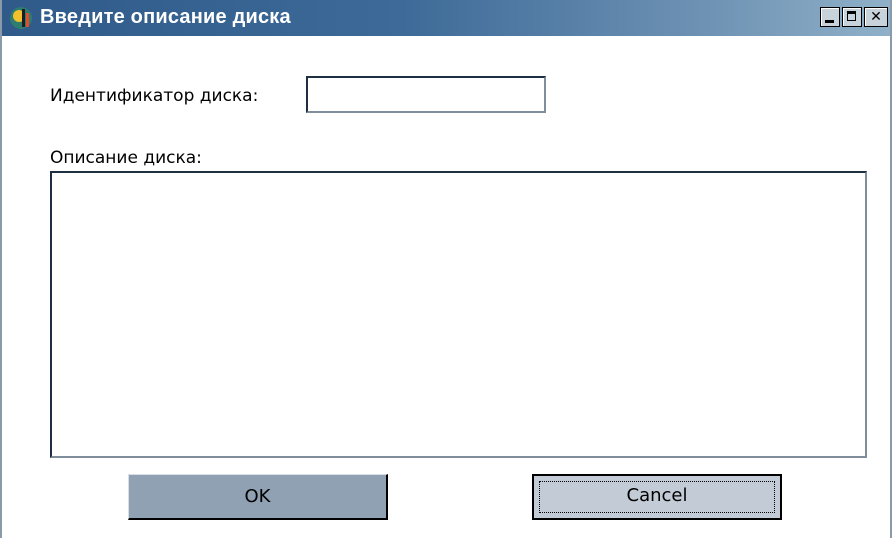 The image size is (892, 538). Describe the element at coordinates (258, 497) in the screenshot. I see `ok-button: OK` at that location.